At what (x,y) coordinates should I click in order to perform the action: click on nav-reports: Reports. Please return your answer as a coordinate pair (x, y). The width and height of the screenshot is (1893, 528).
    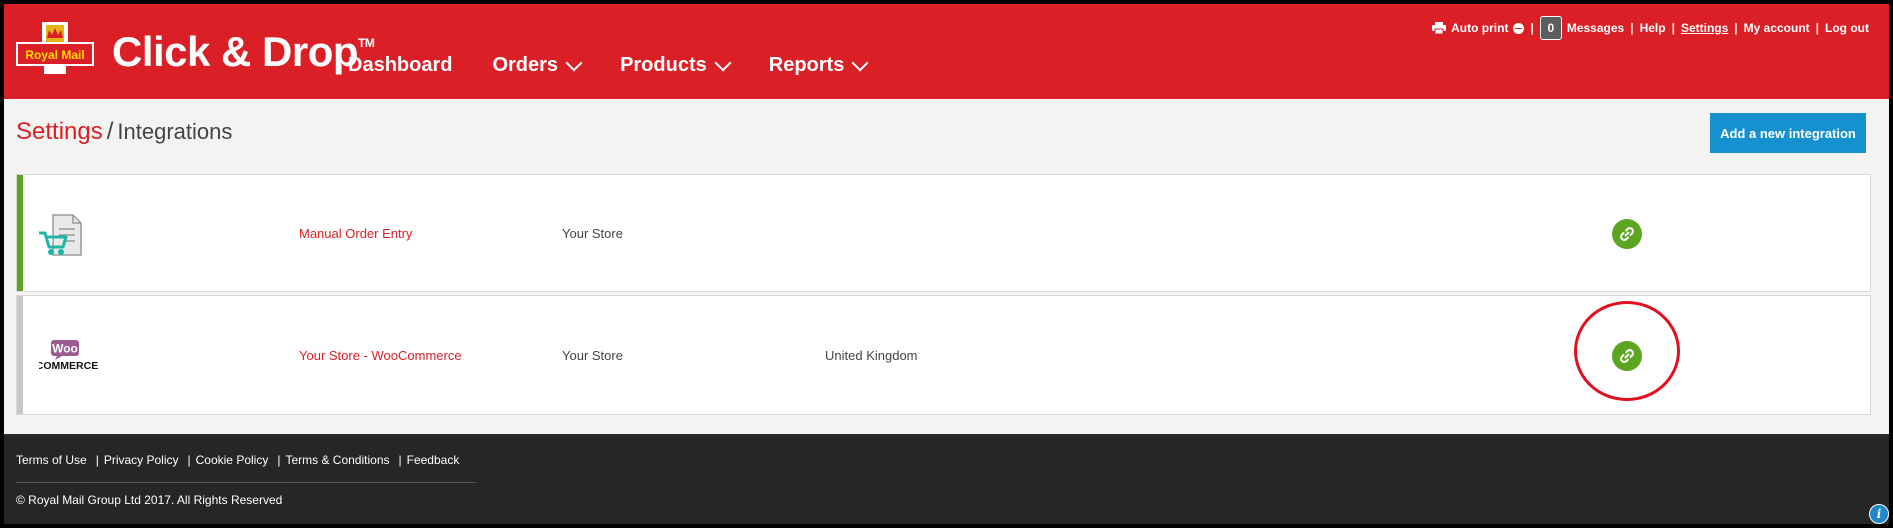
    Looking at the image, I should click on (818, 65).